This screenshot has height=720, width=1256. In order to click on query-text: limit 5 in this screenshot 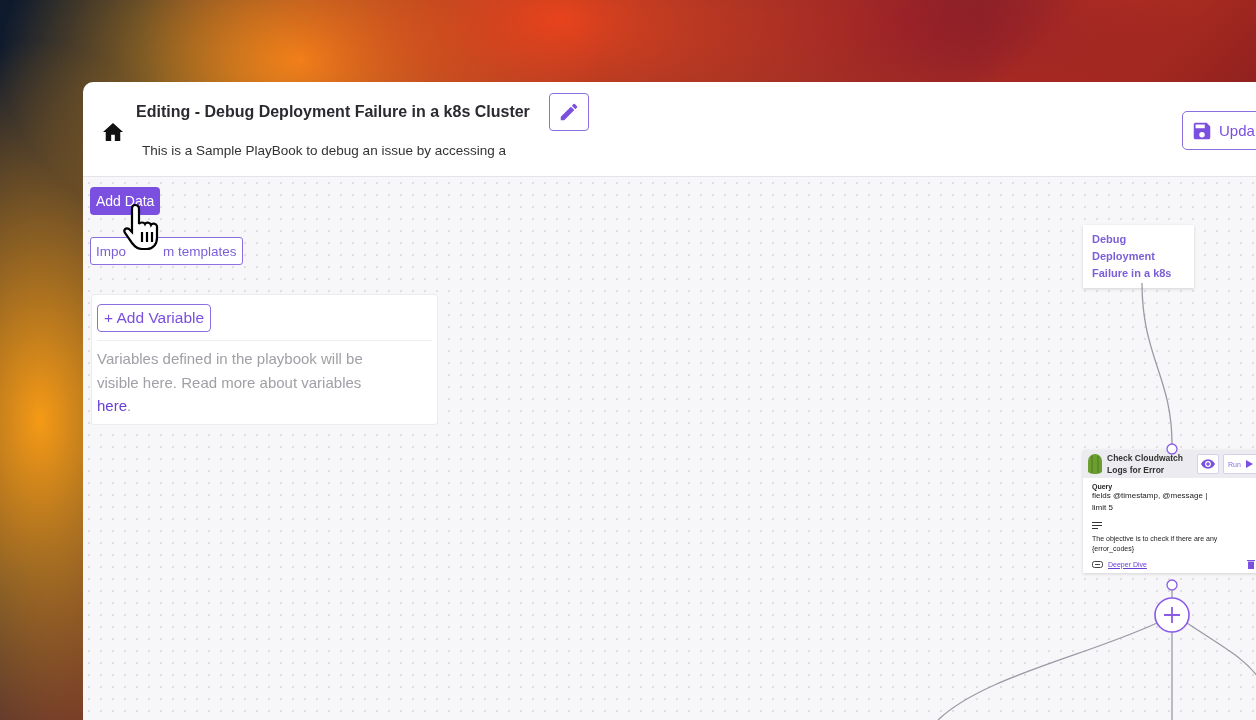, I will do `click(1103, 508)`.